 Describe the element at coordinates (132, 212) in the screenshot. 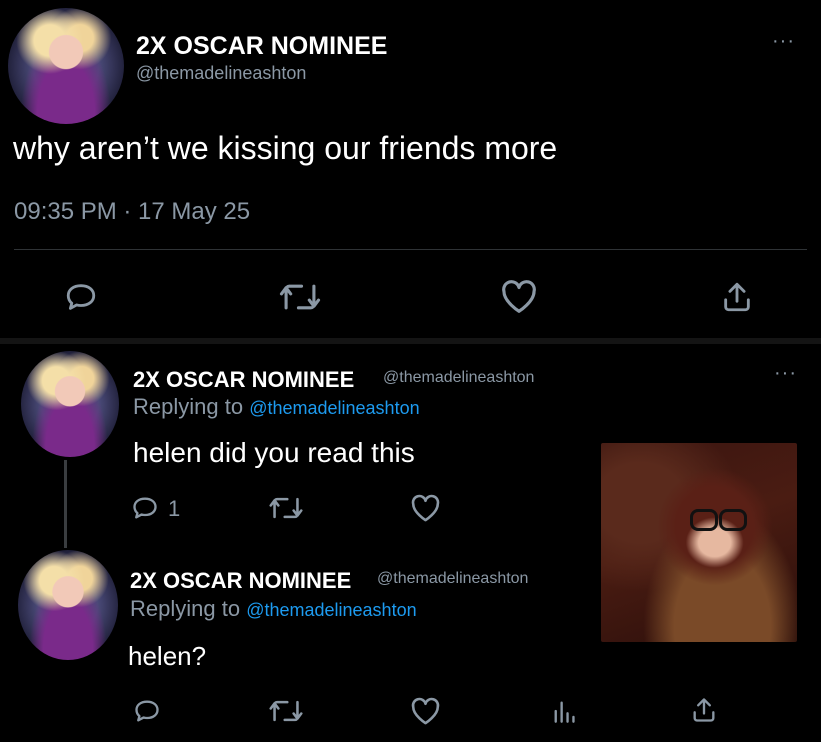

I see `tweet-timestamp: 09:35 PM · 17 May 25` at that location.